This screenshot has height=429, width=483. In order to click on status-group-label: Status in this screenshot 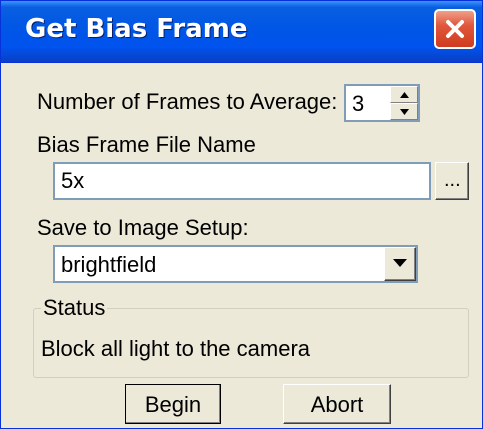, I will do `click(74, 308)`.